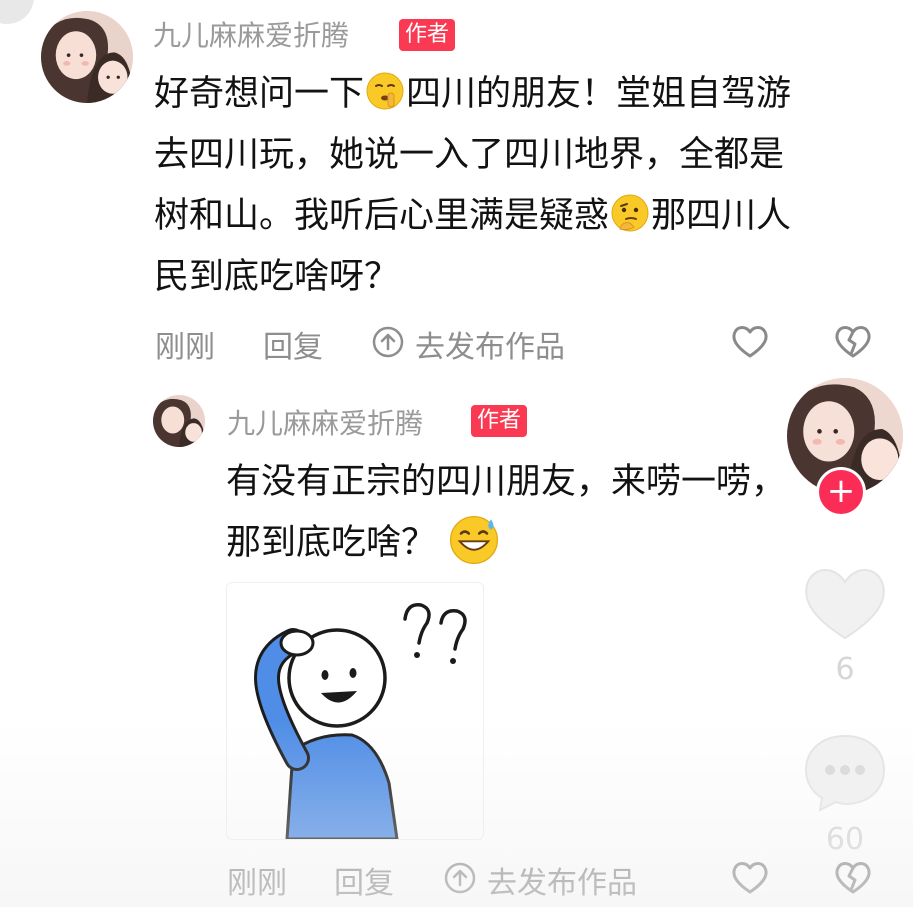 This screenshot has width=913, height=907. Describe the element at coordinates (474, 540) in the screenshot. I see `grinning-sweat-emoji` at that location.